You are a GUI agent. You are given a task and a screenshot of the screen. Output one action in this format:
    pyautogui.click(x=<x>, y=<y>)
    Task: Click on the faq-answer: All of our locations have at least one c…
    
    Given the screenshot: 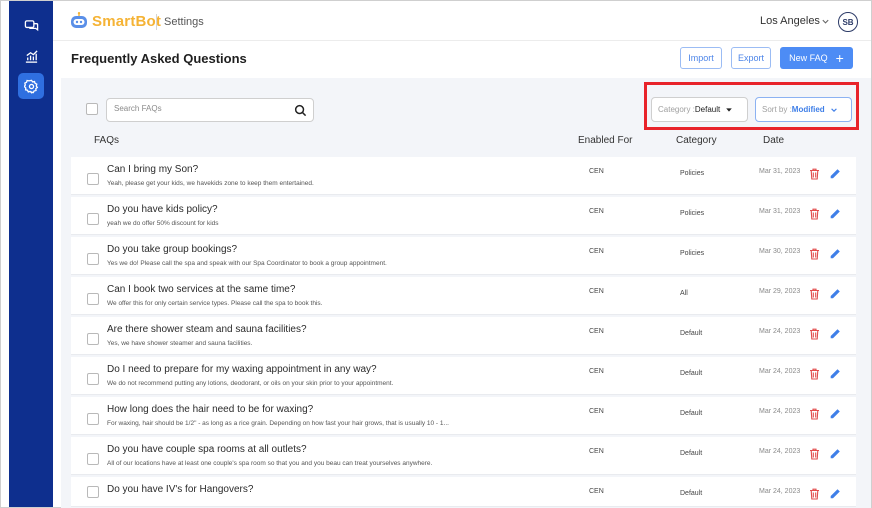 What is the action you would take?
    pyautogui.click(x=270, y=463)
    